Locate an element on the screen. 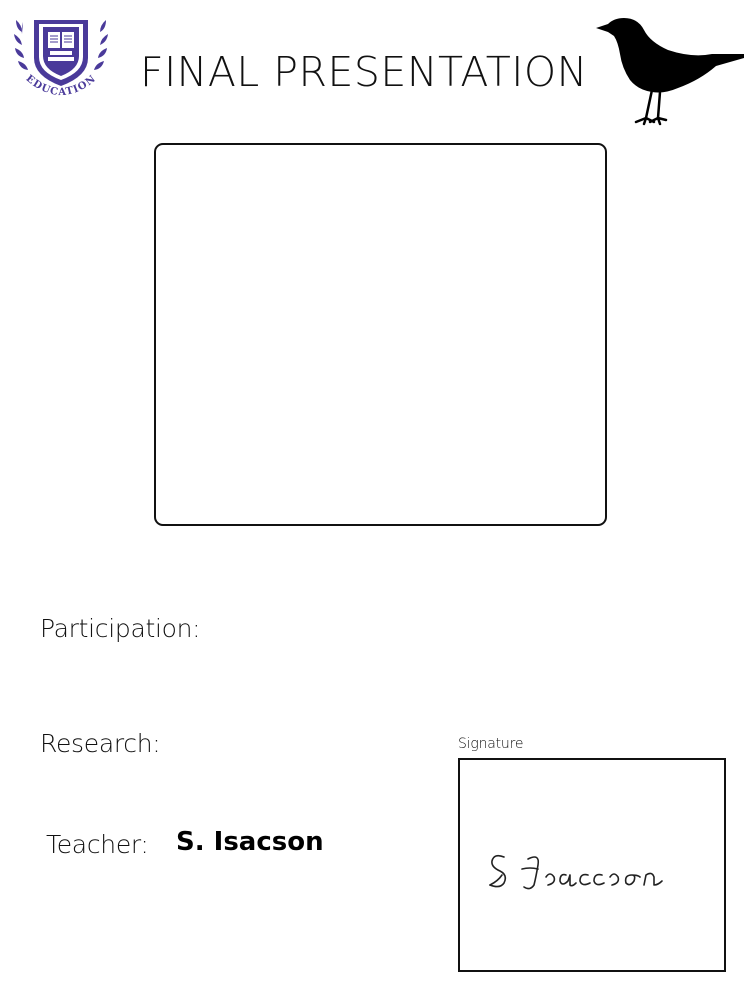 Image resolution: width=750 pixels, height=1000 pixels. page-title: FINAL PRESENTATION is located at coordinates (364, 72).